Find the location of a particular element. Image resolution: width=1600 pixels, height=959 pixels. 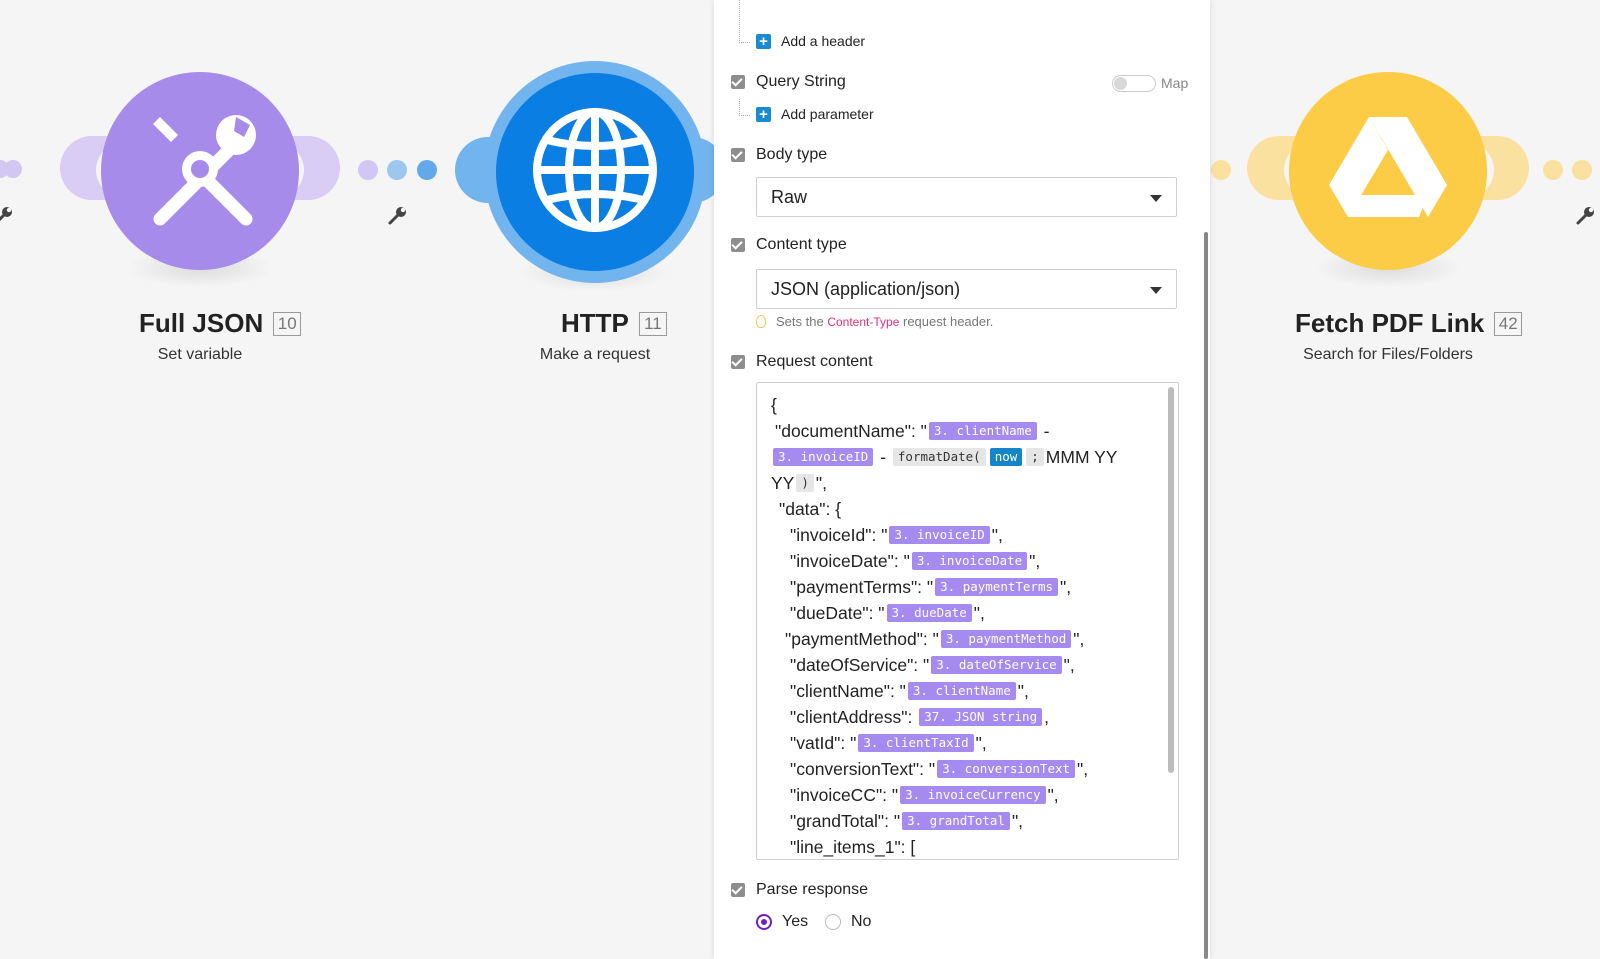

map-label: Map is located at coordinates (1175, 83).